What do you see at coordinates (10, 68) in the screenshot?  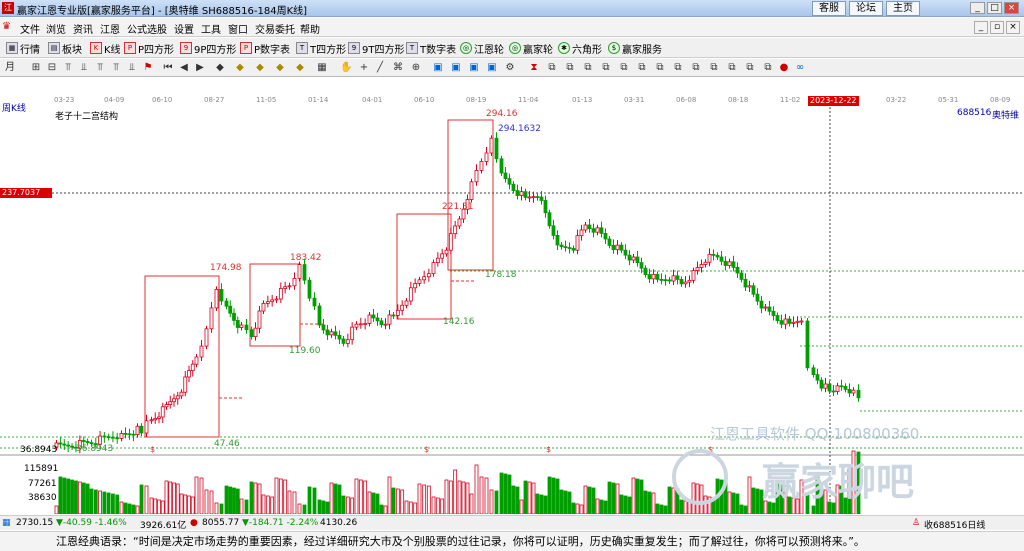 I see `period-icon: 月` at bounding box center [10, 68].